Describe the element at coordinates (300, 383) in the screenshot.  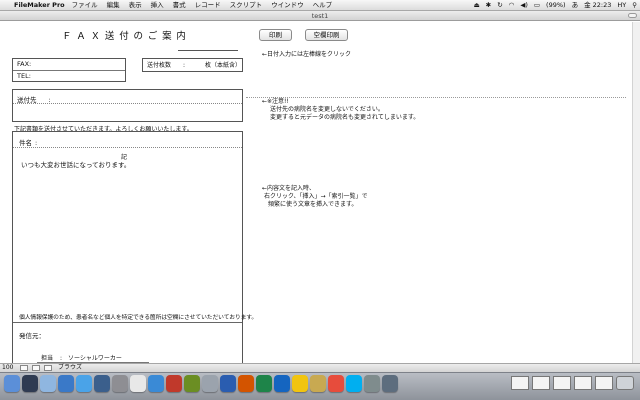
I see `messenger-icon` at that location.